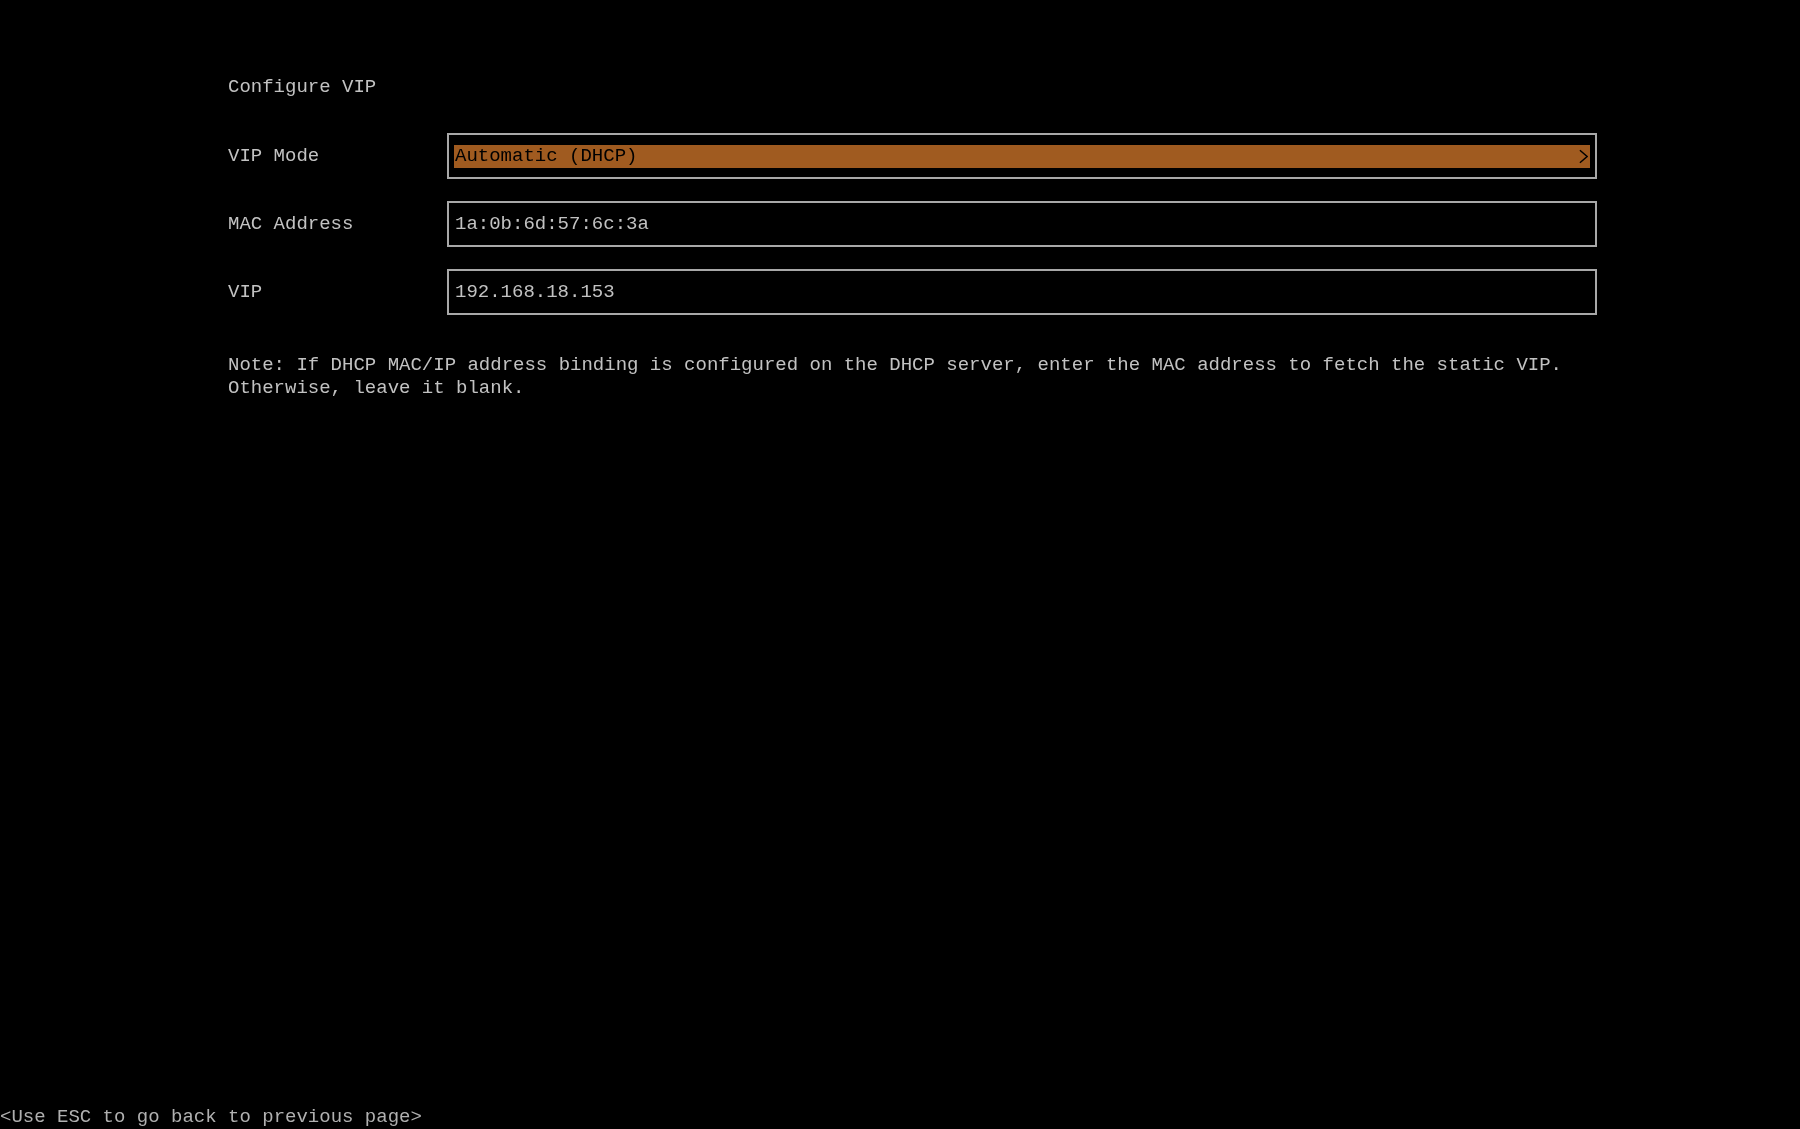 Image resolution: width=1800 pixels, height=1129 pixels. I want to click on screen-title: Configure VIP, so click(302, 87).